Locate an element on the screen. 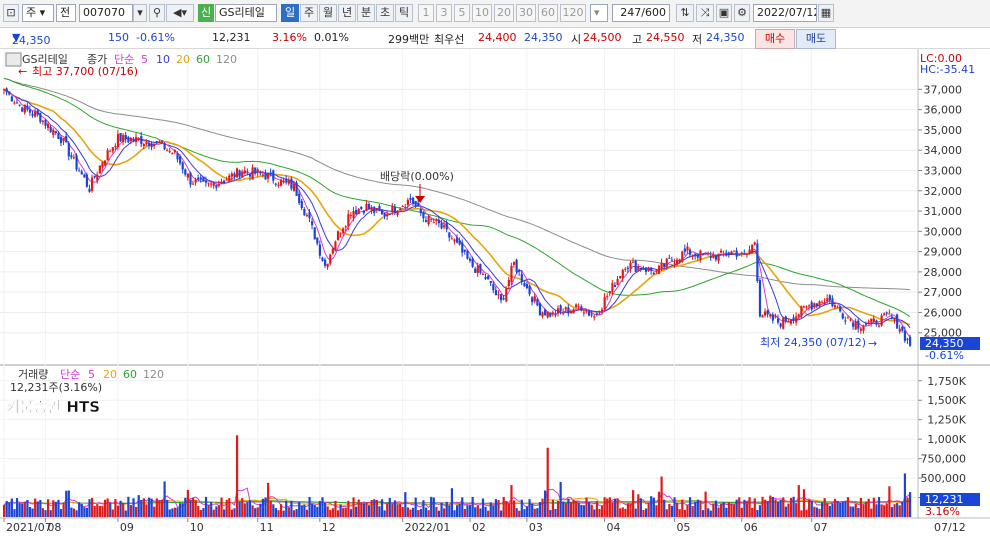 The image size is (990, 537). sell-button: 매도 is located at coordinates (816, 39).